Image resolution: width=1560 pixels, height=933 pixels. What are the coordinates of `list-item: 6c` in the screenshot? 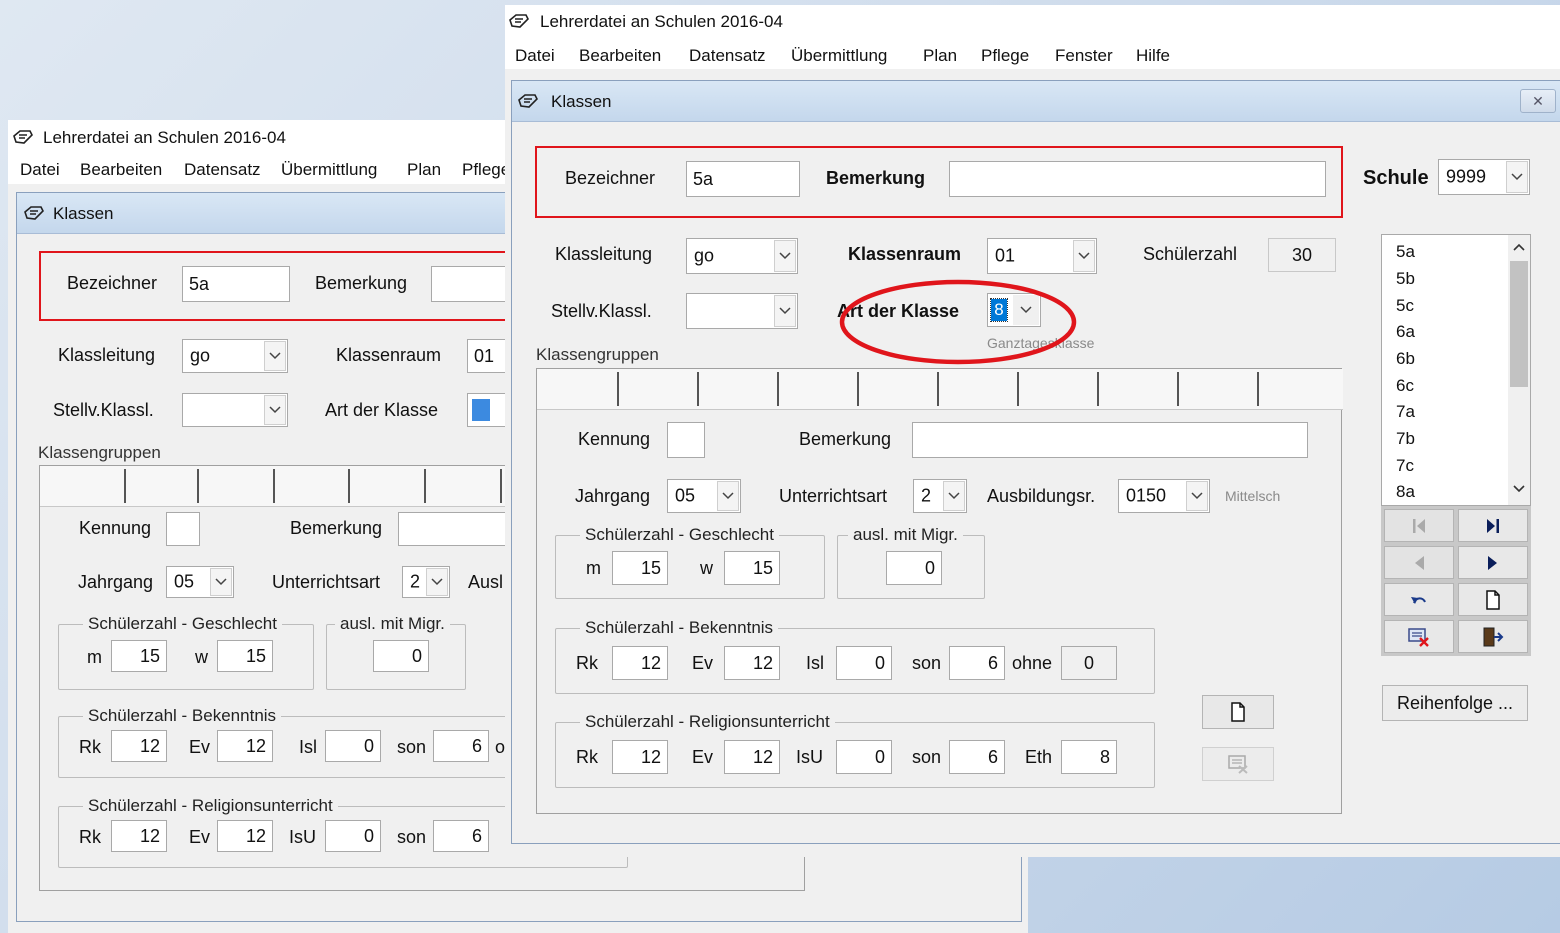 It's located at (1405, 386).